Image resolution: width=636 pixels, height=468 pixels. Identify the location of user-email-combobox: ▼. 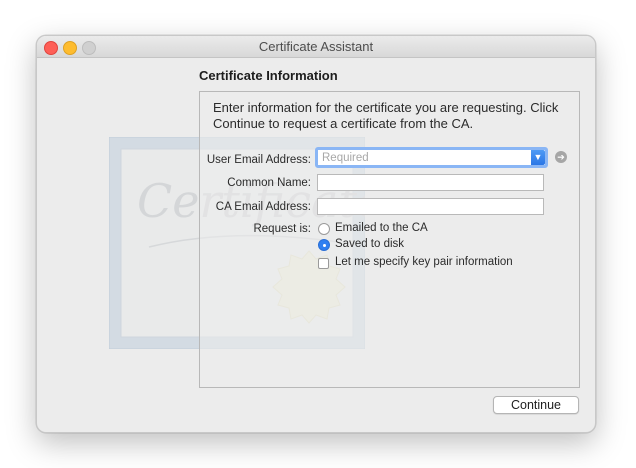
(431, 157).